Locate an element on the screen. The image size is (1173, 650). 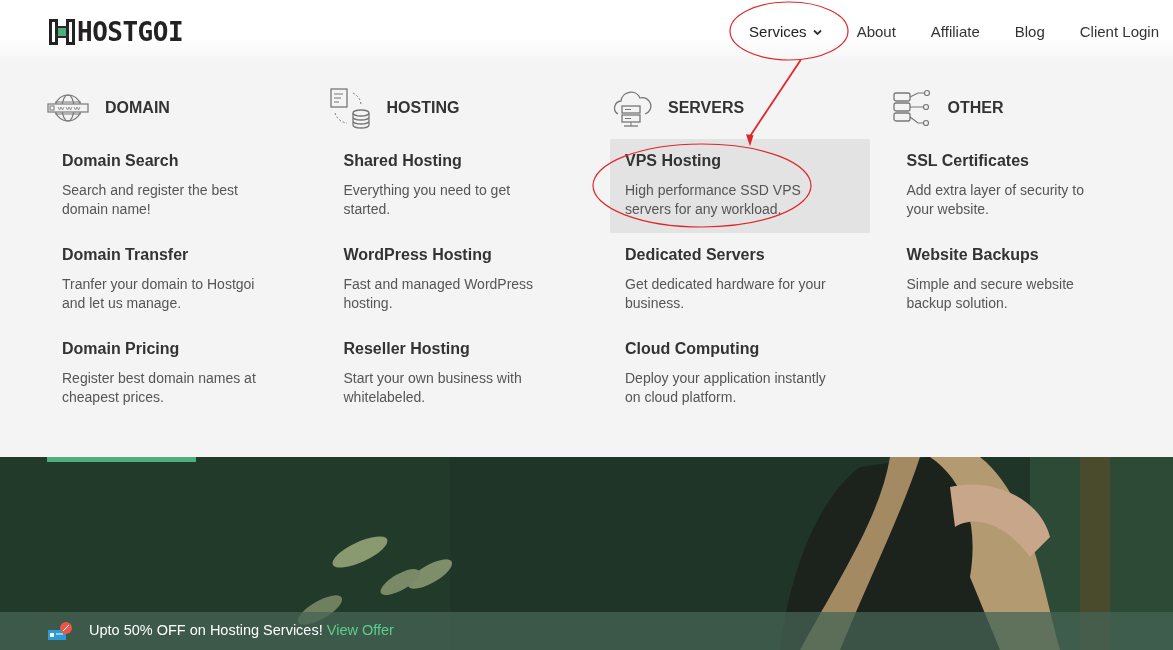
menu-item-description: Deploy your application instantly on cloud platform. is located at coordinates (726, 388).